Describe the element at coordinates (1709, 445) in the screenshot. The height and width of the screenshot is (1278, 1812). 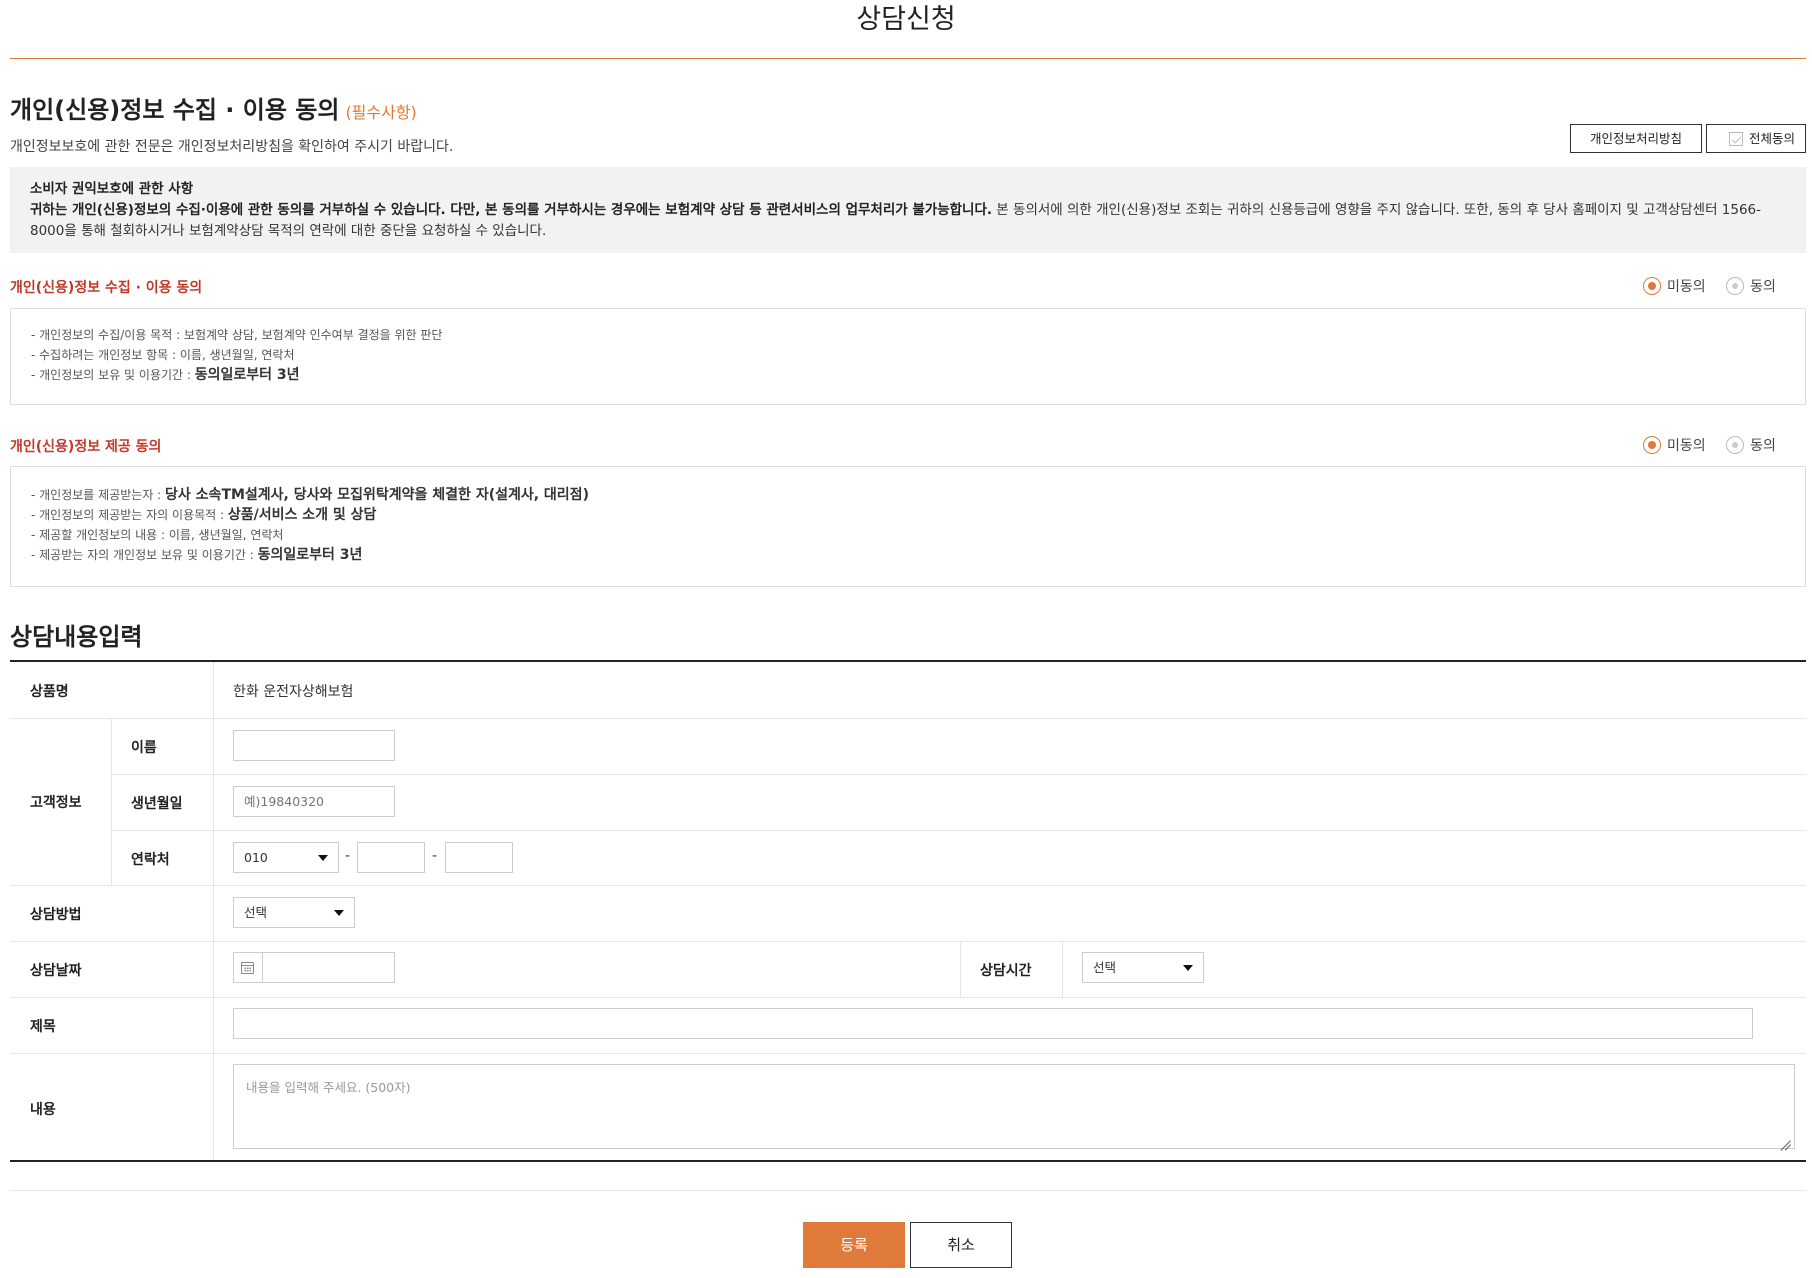
I see `provision-consent-radios: 미동의 동의` at that location.